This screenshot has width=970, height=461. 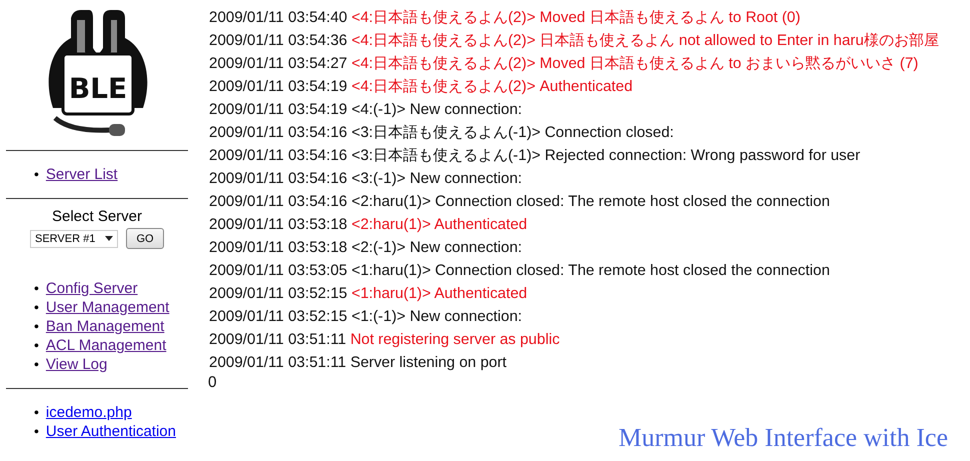 I want to click on log-message: <2:haru(1)> Authenticated, so click(x=439, y=224).